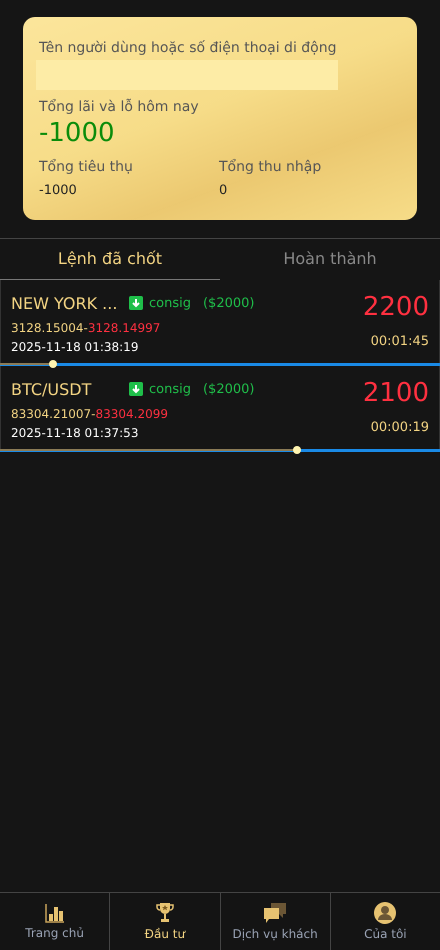  What do you see at coordinates (110, 259) in the screenshot?
I see `tab: Lệnh đã chốt` at bounding box center [110, 259].